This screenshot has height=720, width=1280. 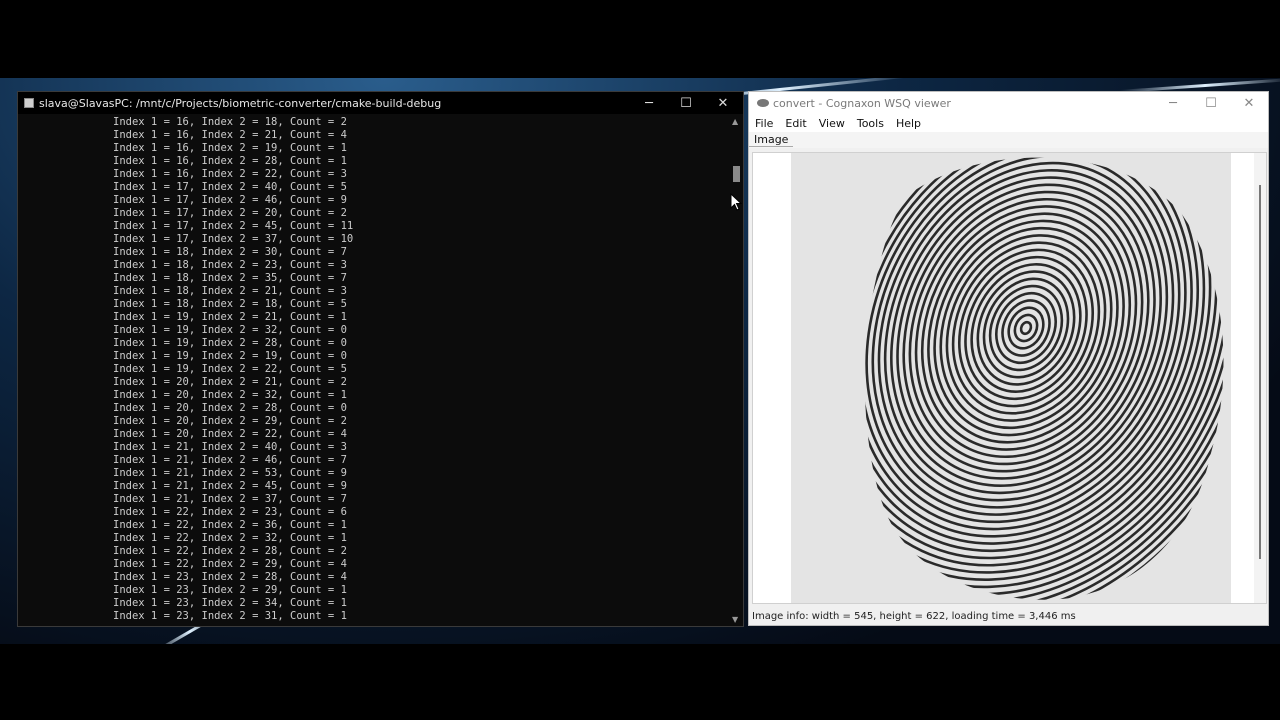 What do you see at coordinates (1008, 103) in the screenshot?
I see `viewer-titlebar: convert - Cognaxon WSQ viewer ─ ☐ ✕` at bounding box center [1008, 103].